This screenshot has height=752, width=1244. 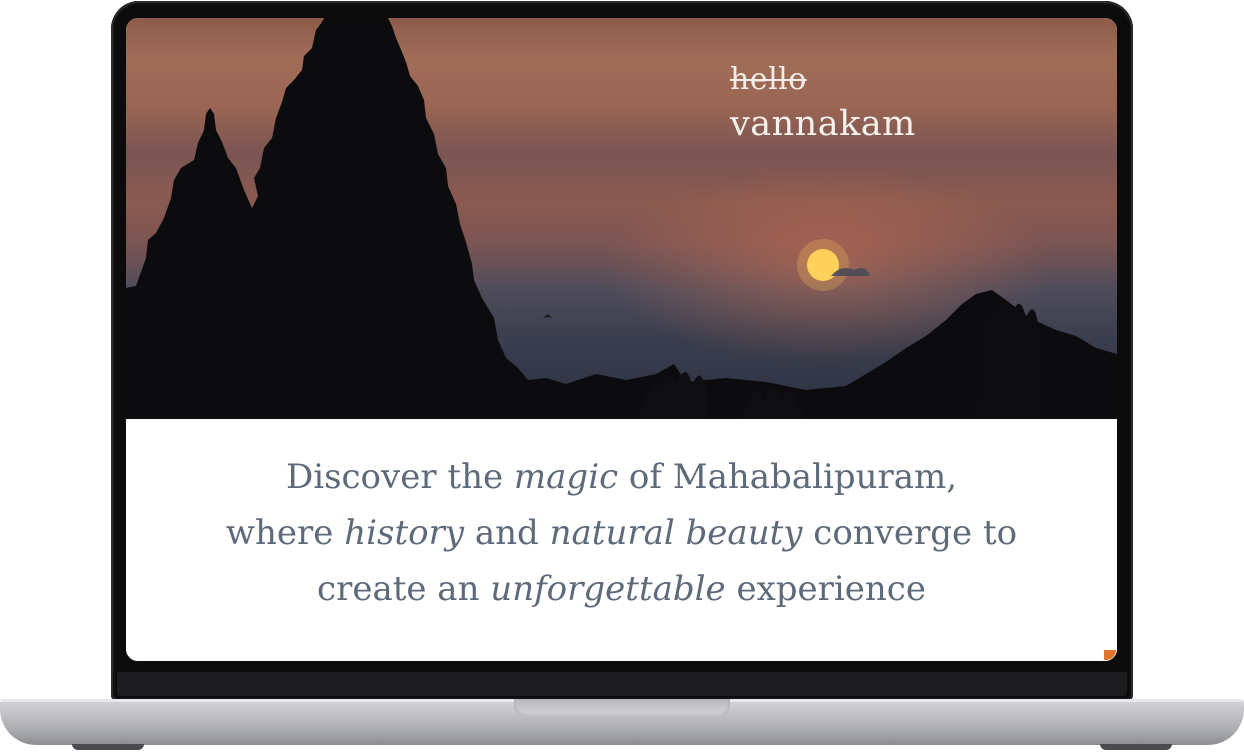 What do you see at coordinates (823, 124) in the screenshot?
I see `greeting-vannakam: vannakam` at bounding box center [823, 124].